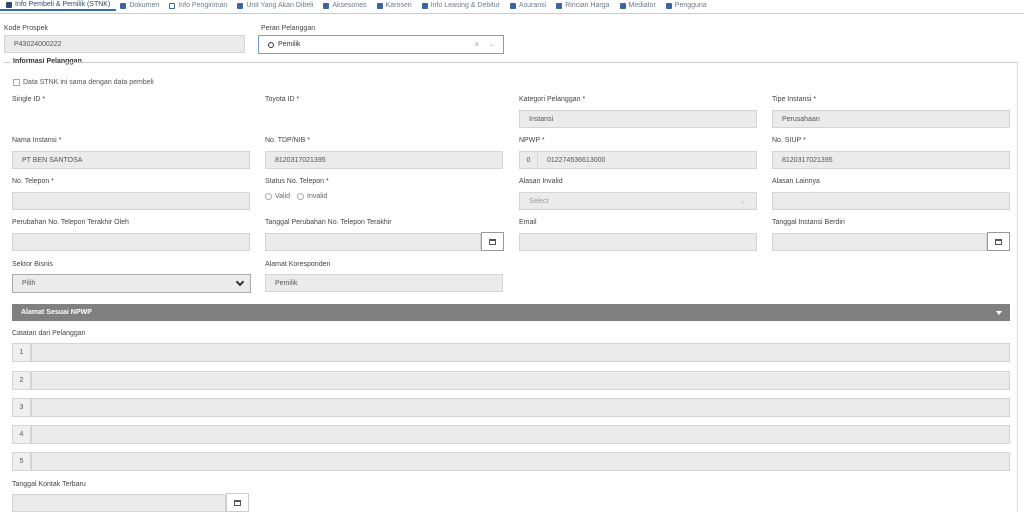 This screenshot has width=1024, height=512. What do you see at coordinates (326, 5) in the screenshot?
I see `gears-icon` at bounding box center [326, 5].